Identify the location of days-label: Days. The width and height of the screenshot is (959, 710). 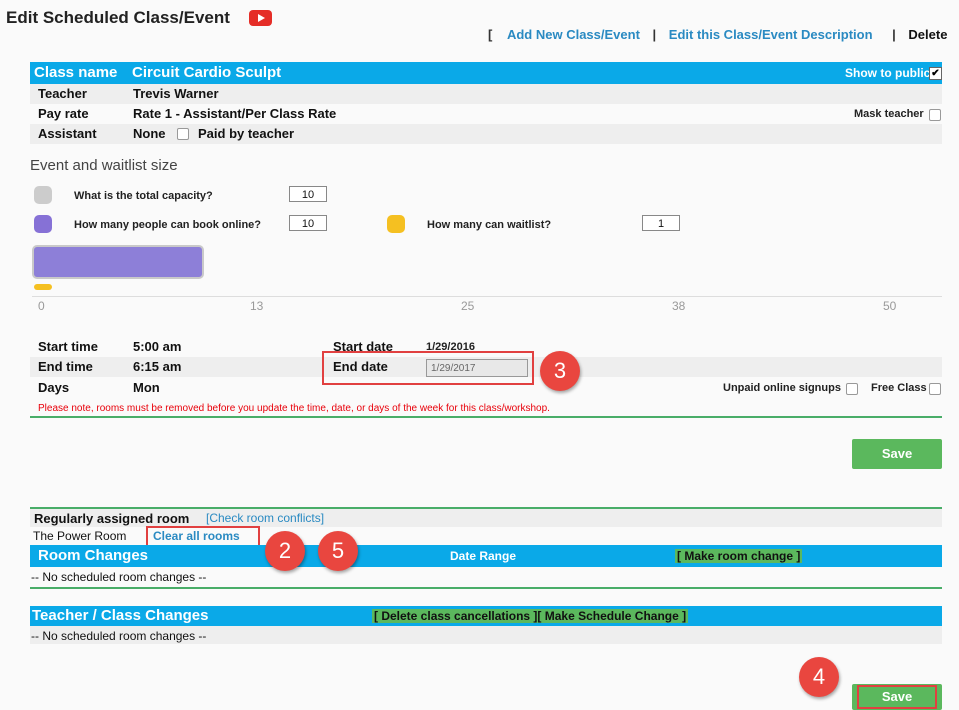
(54, 387).